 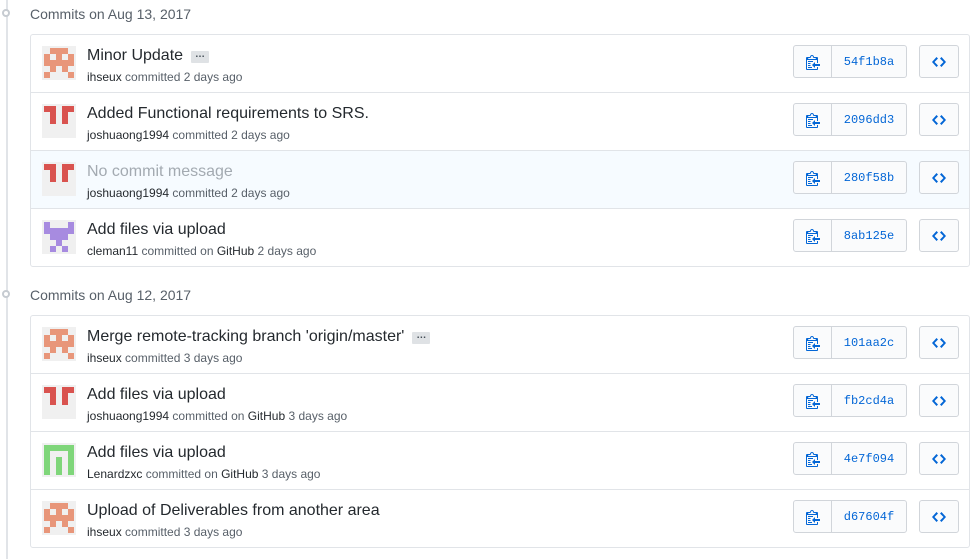 What do you see at coordinates (486, 296) in the screenshot?
I see `commit-group-header: Commits on Aug 12, 2017` at bounding box center [486, 296].